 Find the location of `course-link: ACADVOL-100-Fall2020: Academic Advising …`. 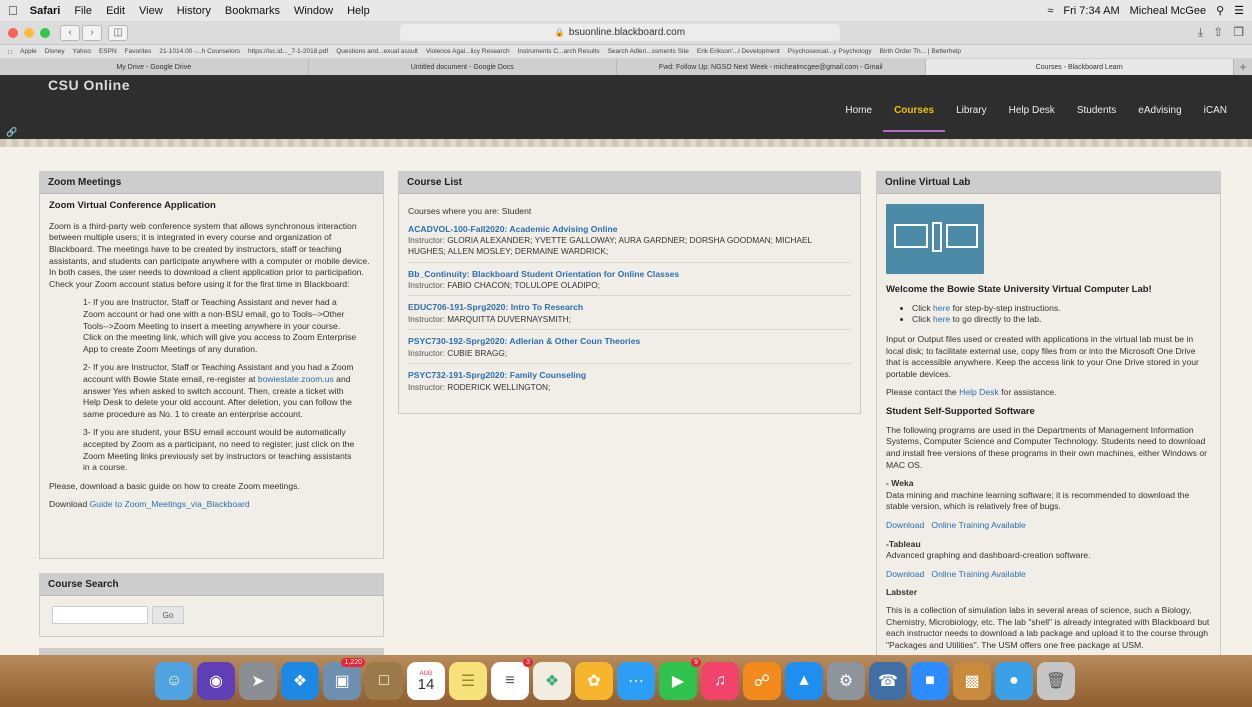

course-link: ACADVOL-100-Fall2020: Academic Advising … is located at coordinates (629, 230).